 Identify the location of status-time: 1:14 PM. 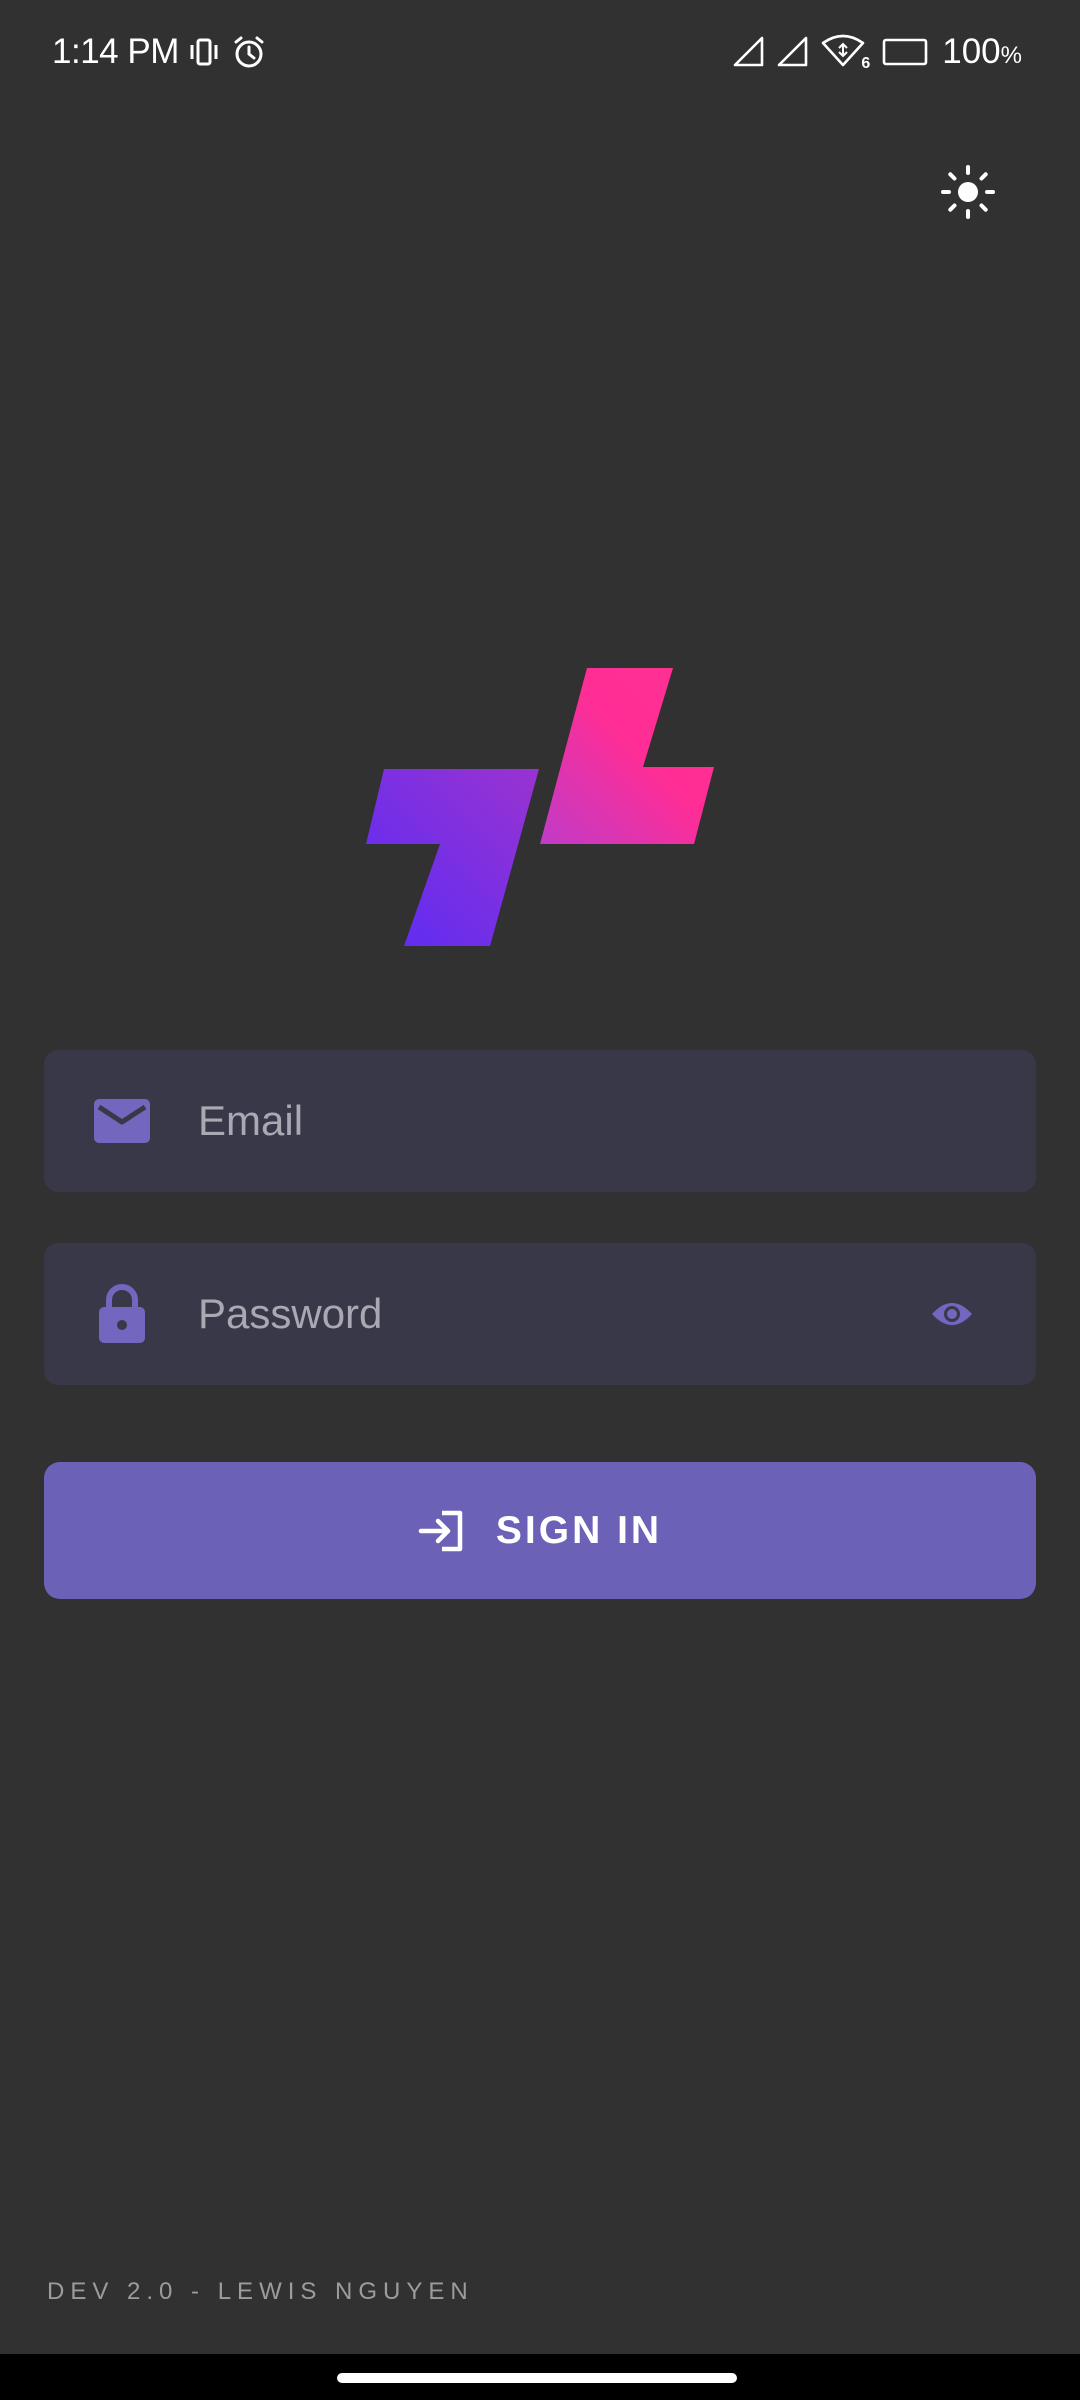
(115, 51).